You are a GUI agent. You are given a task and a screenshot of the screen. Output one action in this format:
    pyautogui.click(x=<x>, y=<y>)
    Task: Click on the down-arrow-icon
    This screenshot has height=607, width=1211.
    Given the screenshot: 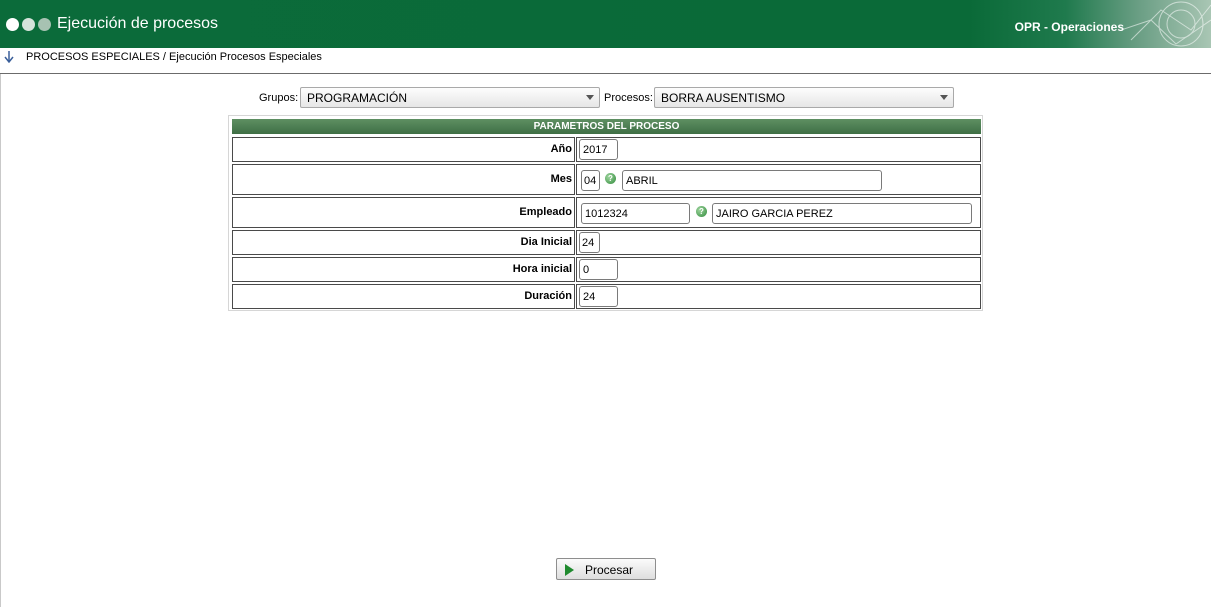 What is the action you would take?
    pyautogui.click(x=9, y=57)
    